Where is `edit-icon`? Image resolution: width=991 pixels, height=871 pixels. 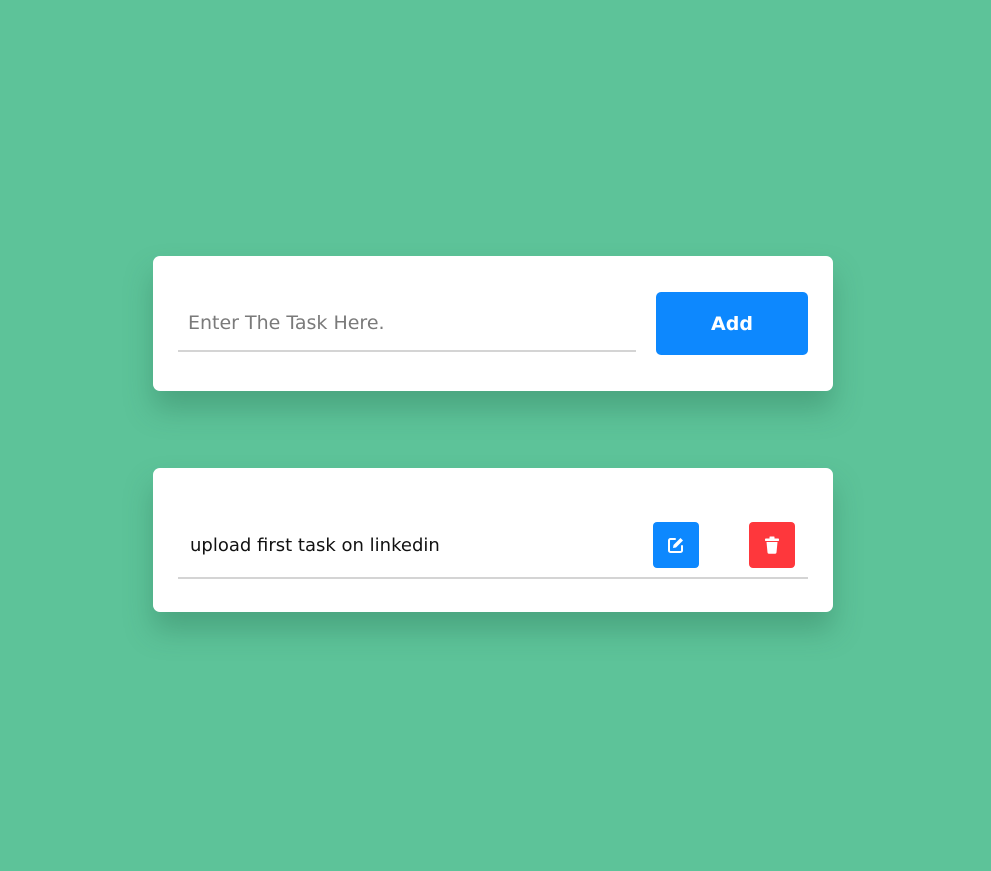 edit-icon is located at coordinates (676, 545).